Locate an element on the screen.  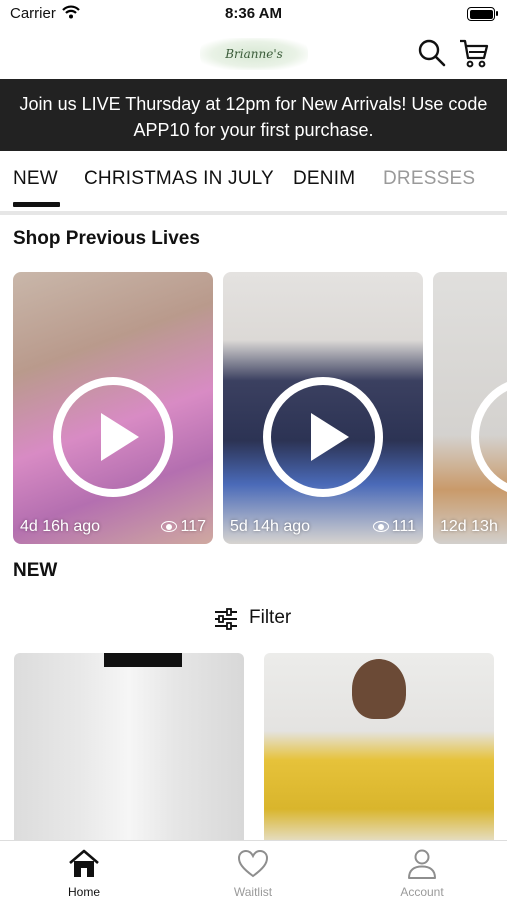
active-tab-indicator is located at coordinates (36, 204).